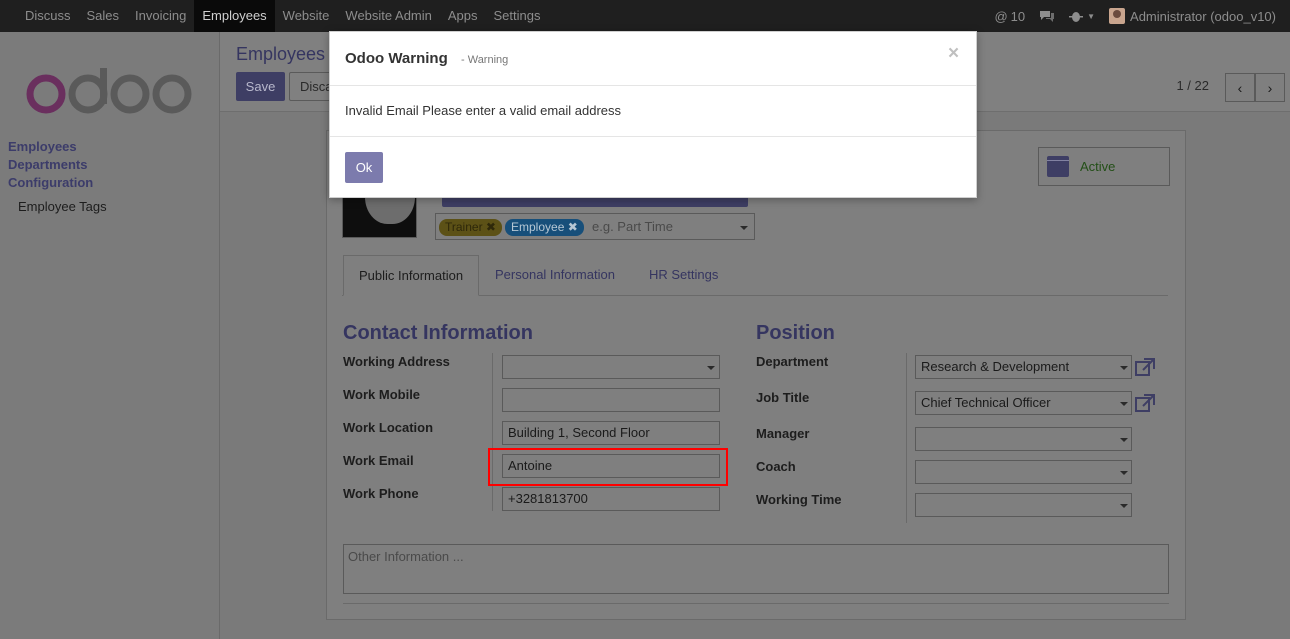 Image resolution: width=1290 pixels, height=639 pixels. What do you see at coordinates (378, 460) in the screenshot?
I see `work-email-label: Work Email` at bounding box center [378, 460].